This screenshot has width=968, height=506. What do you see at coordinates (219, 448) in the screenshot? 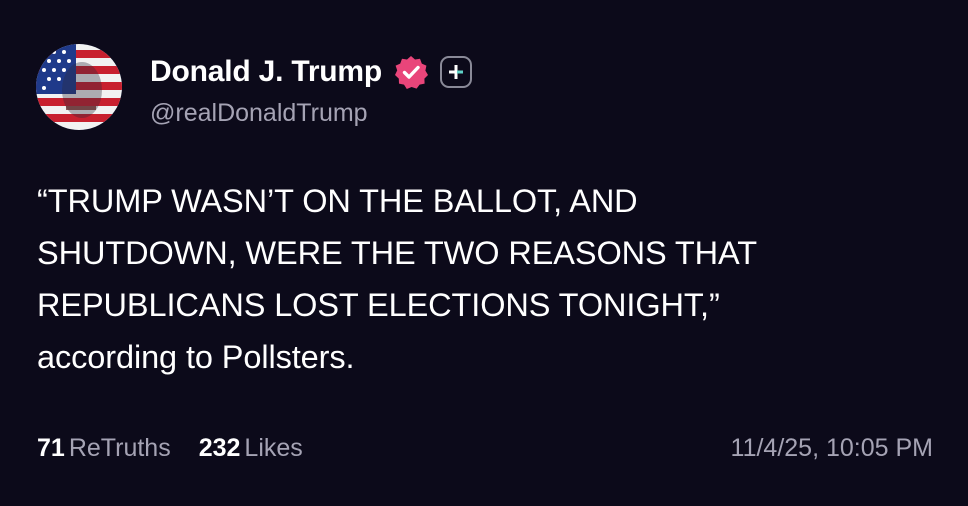
I see `likes-count: 232` at bounding box center [219, 448].